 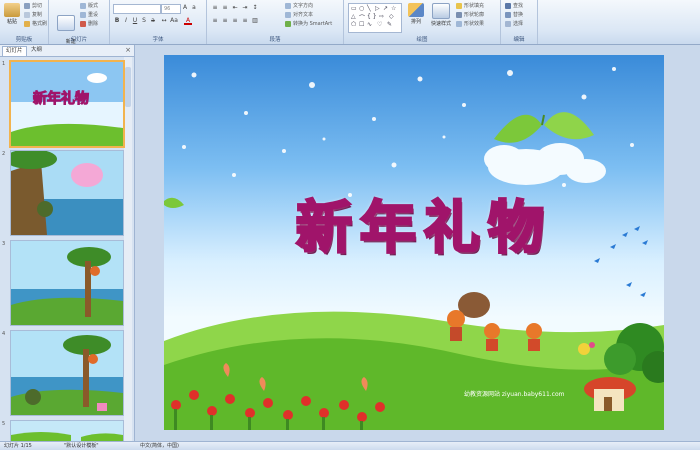 I want to click on thumbnail-5-image, so click(x=67, y=431).